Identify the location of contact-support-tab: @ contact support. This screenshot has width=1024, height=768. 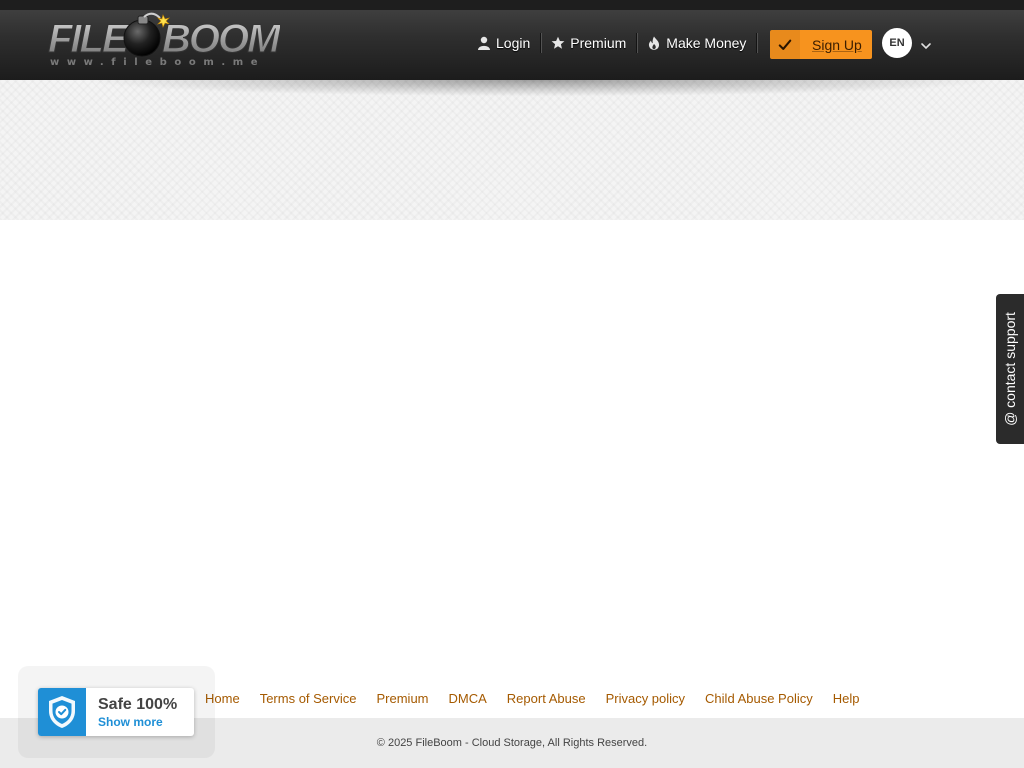
(1010, 369).